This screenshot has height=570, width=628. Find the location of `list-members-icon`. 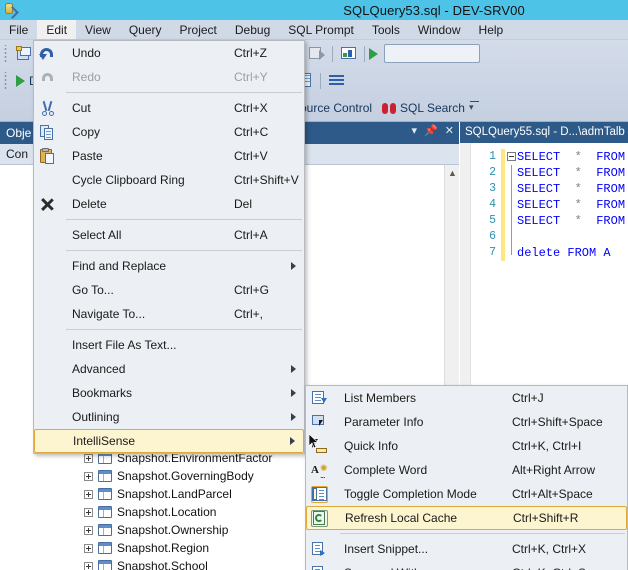

list-members-icon is located at coordinates (319, 398).